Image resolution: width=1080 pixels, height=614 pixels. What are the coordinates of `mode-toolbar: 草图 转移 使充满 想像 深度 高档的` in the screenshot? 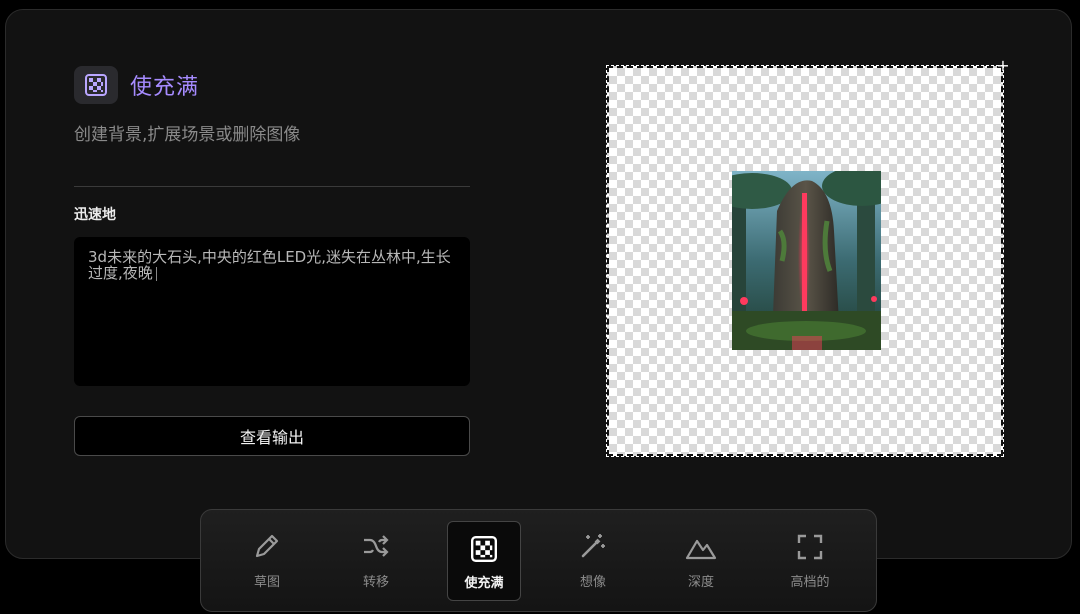 It's located at (538, 560).